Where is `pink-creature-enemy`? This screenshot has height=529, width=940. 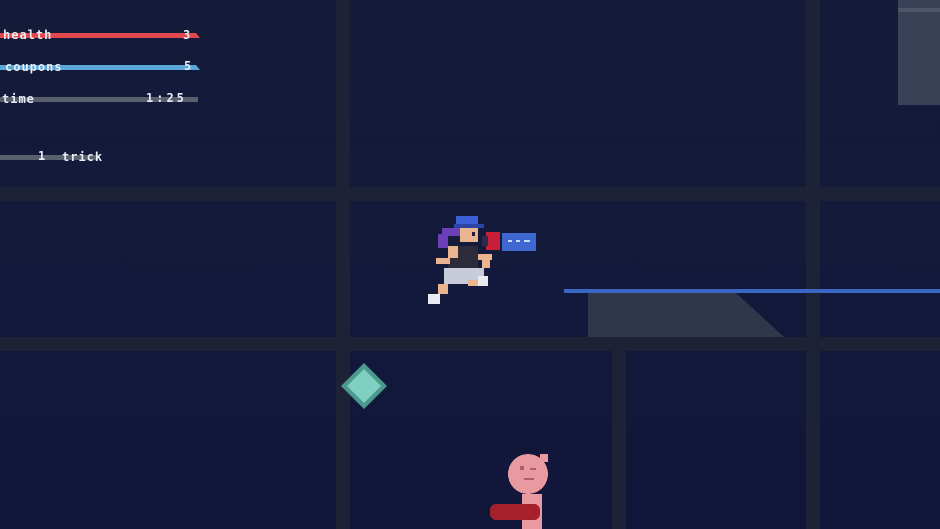 pink-creature-enemy is located at coordinates (519, 491).